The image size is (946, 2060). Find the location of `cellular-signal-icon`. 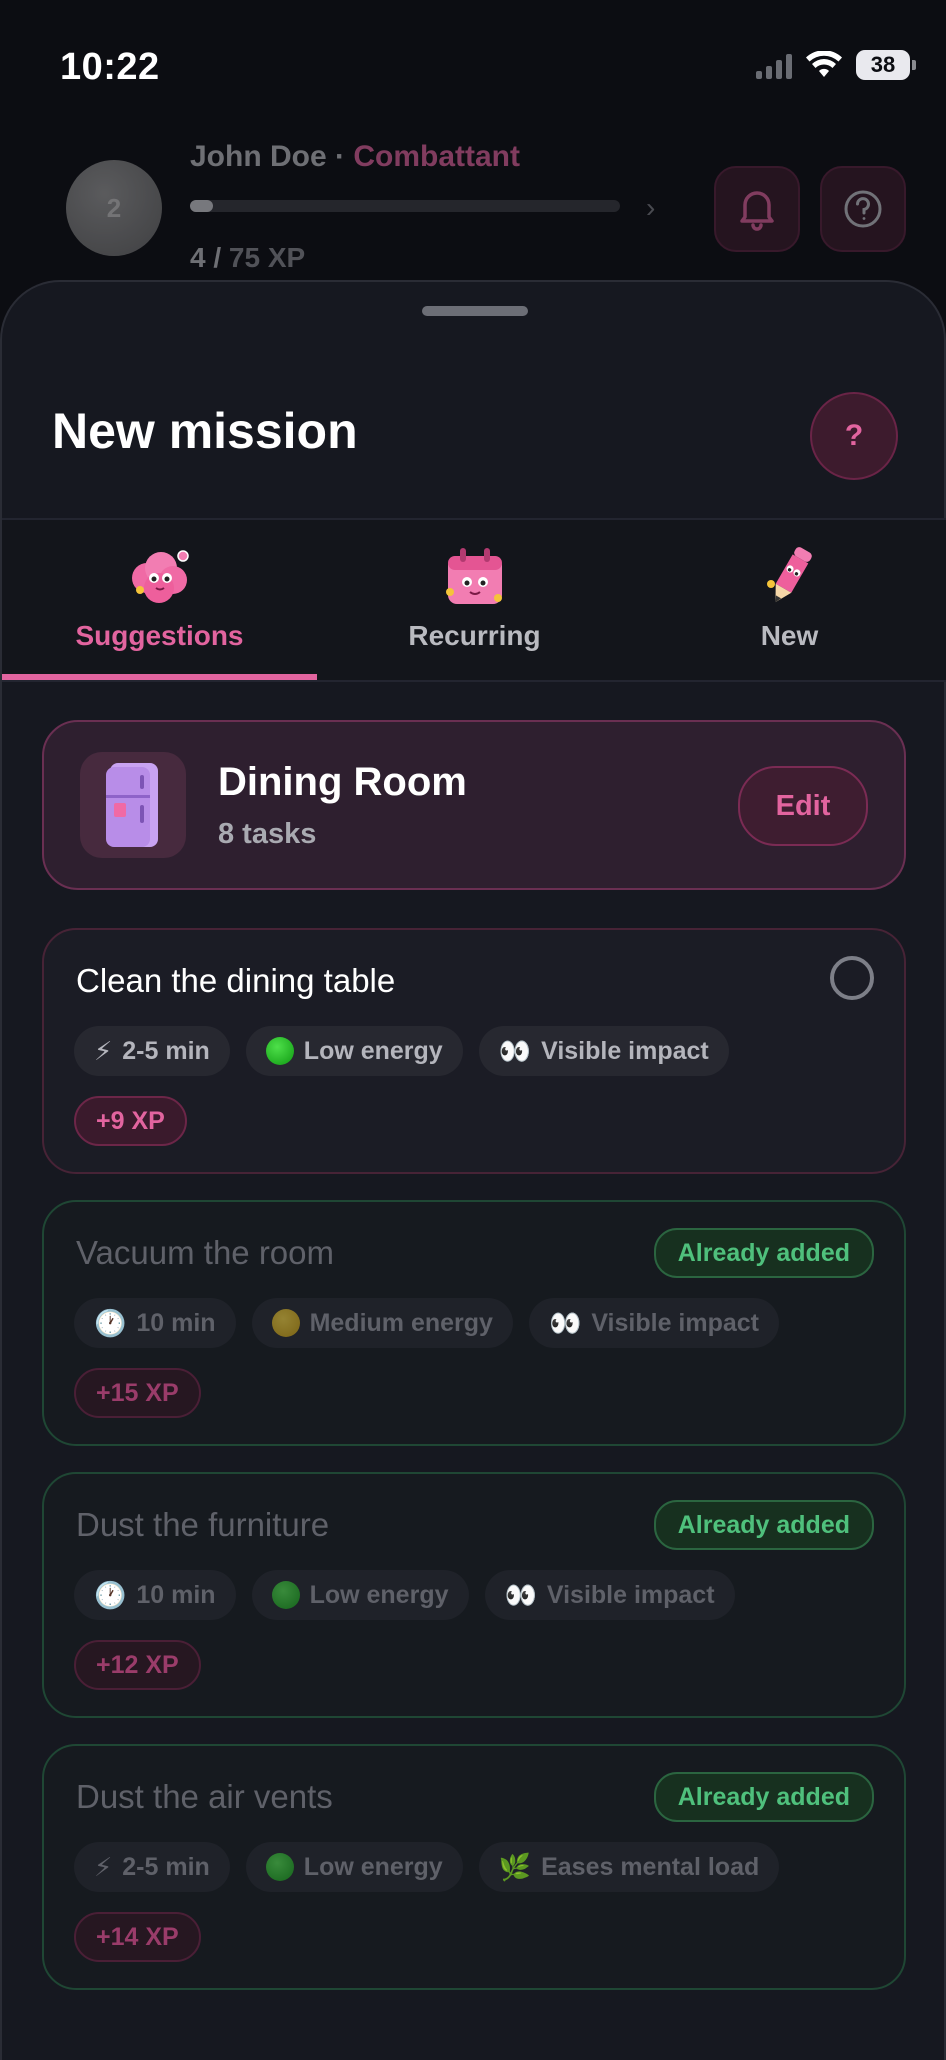

cellular-signal-icon is located at coordinates (774, 65).